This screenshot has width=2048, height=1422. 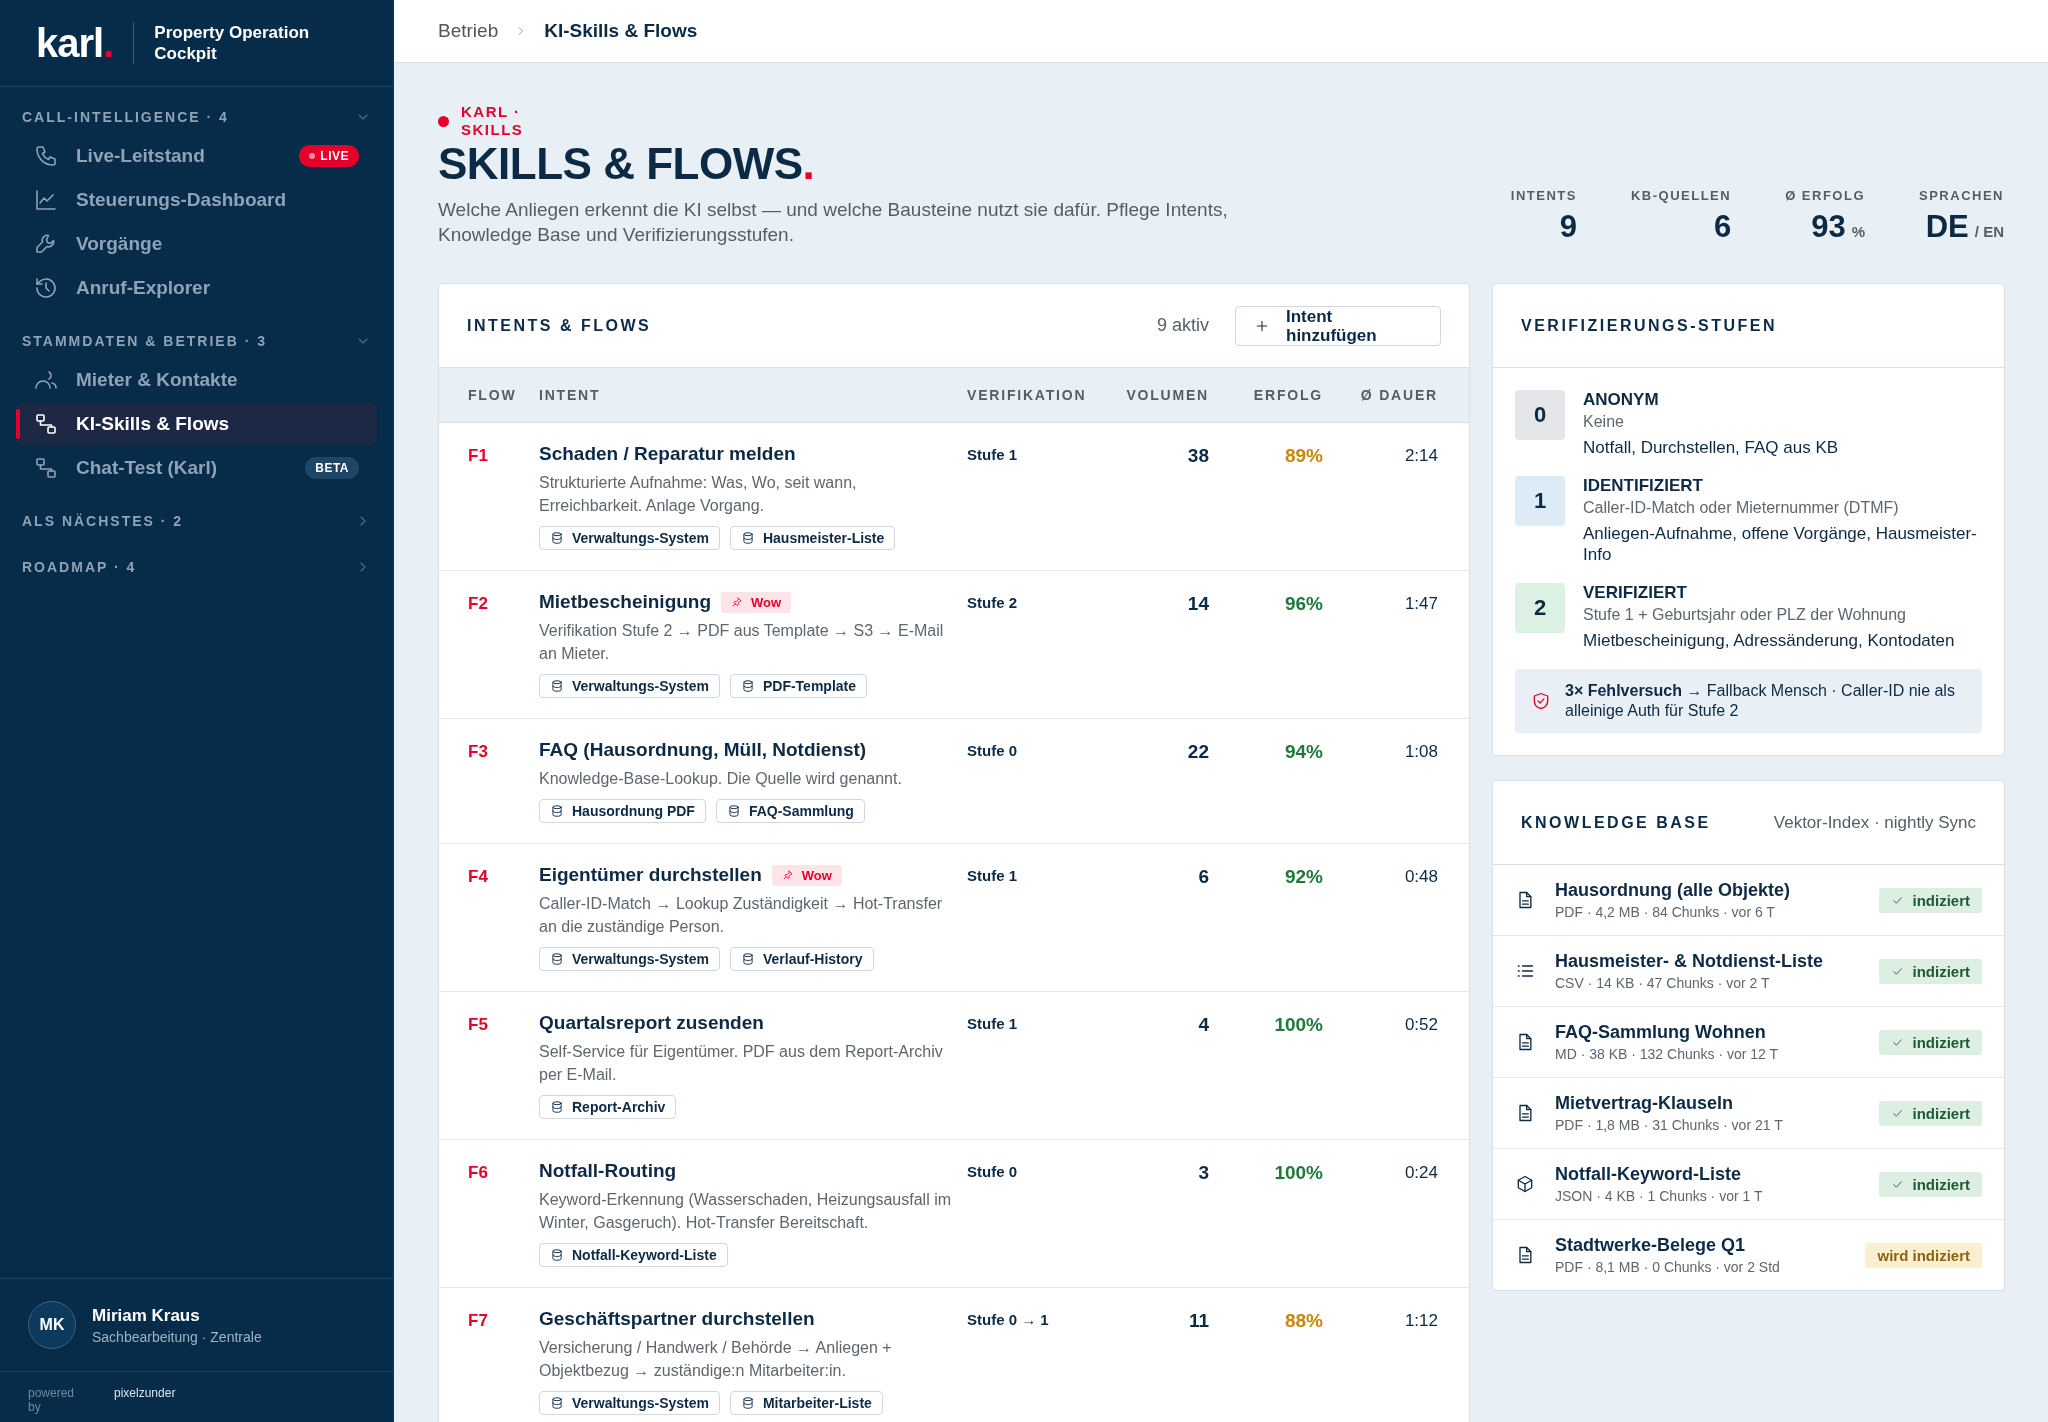 I want to click on card-subtitle: Vektor-Index · nightly Sync, so click(x=1874, y=822).